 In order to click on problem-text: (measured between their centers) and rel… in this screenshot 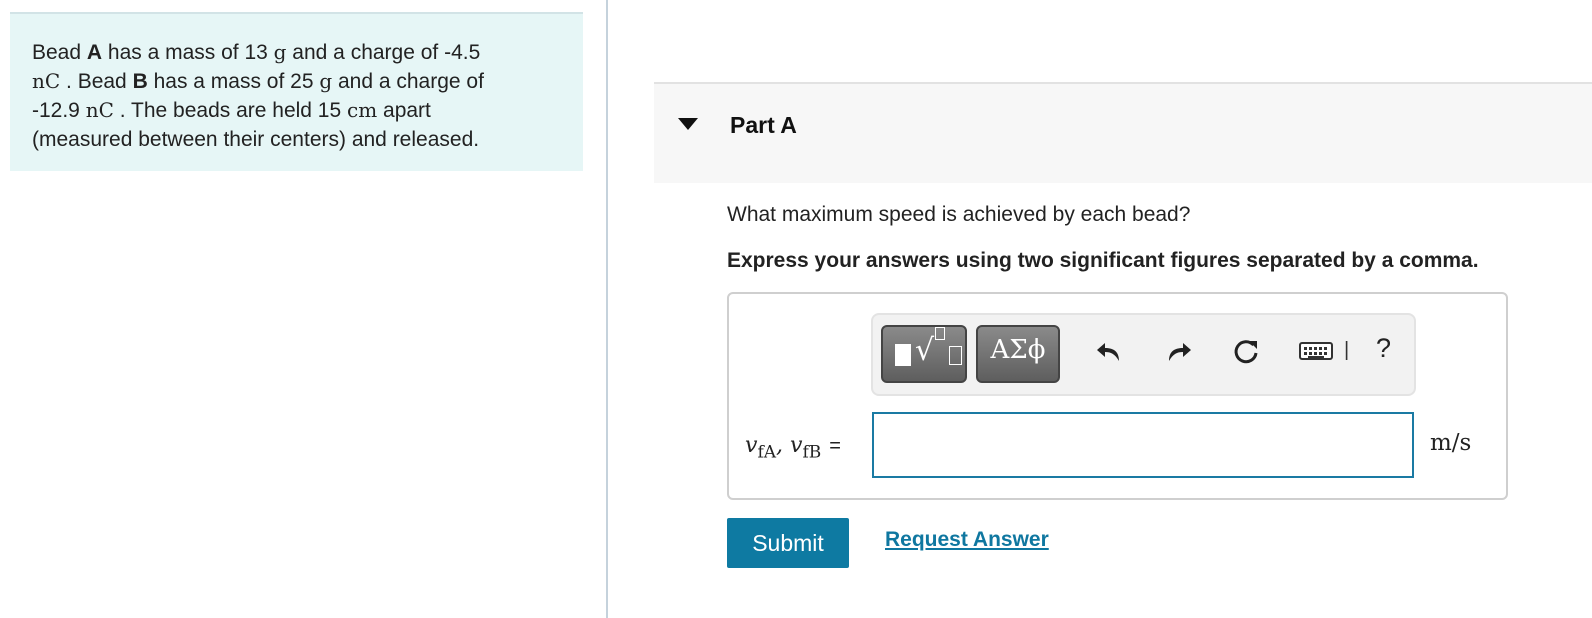, I will do `click(256, 139)`.